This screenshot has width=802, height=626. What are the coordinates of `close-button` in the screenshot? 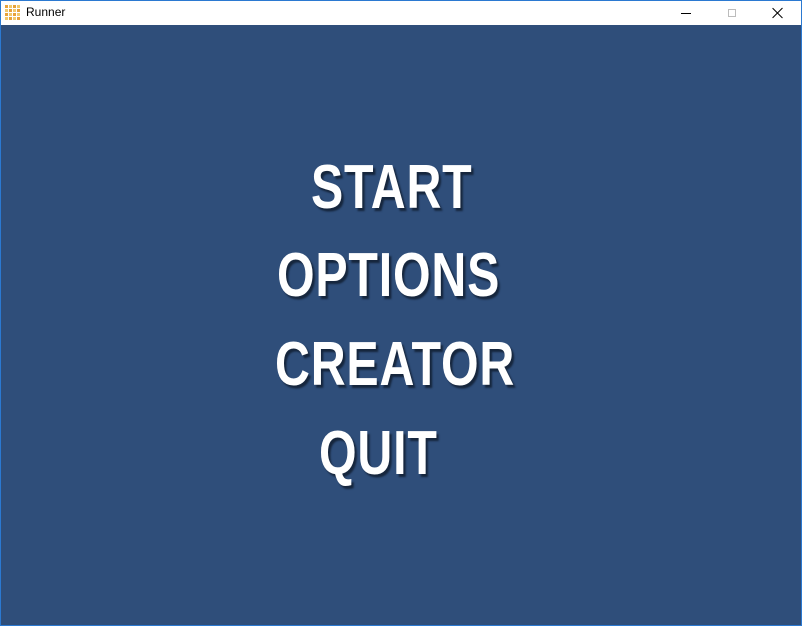 It's located at (778, 13).